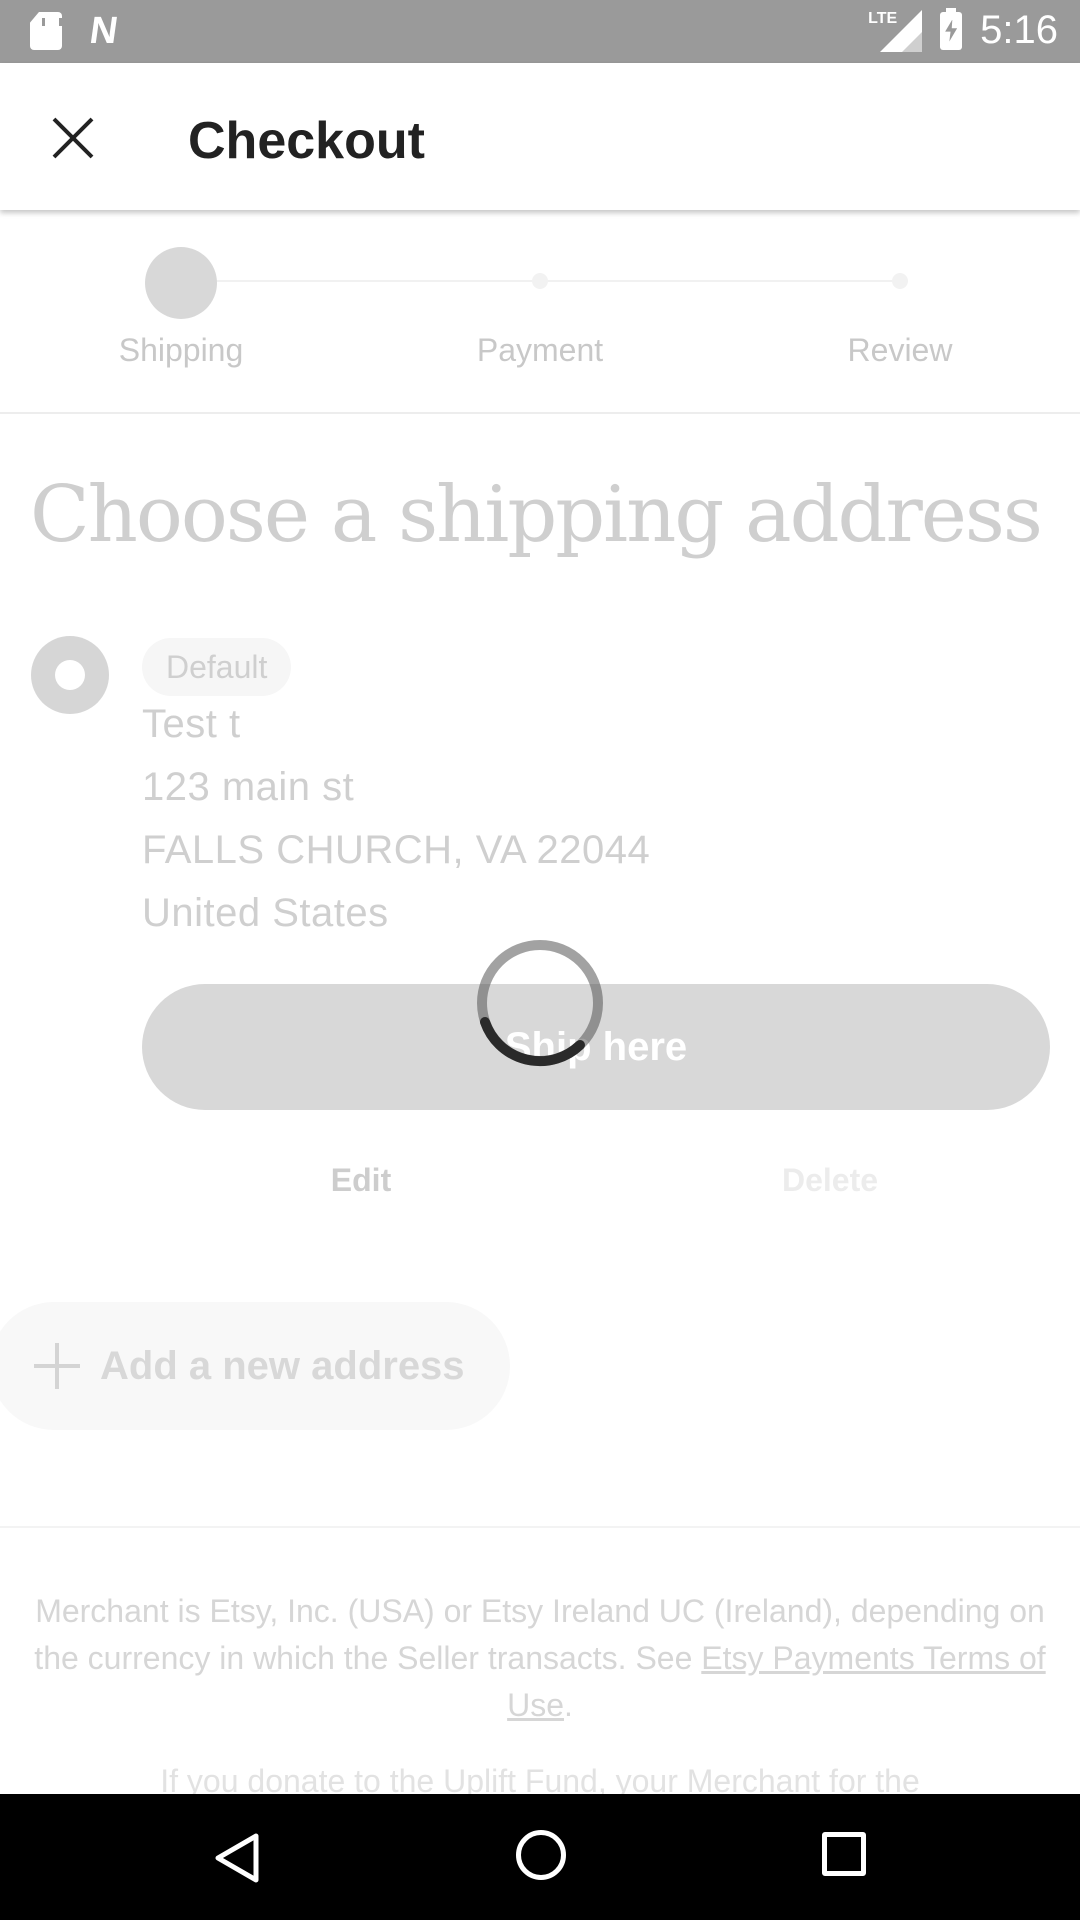  I want to click on battery-charging-icon, so click(951, 28).